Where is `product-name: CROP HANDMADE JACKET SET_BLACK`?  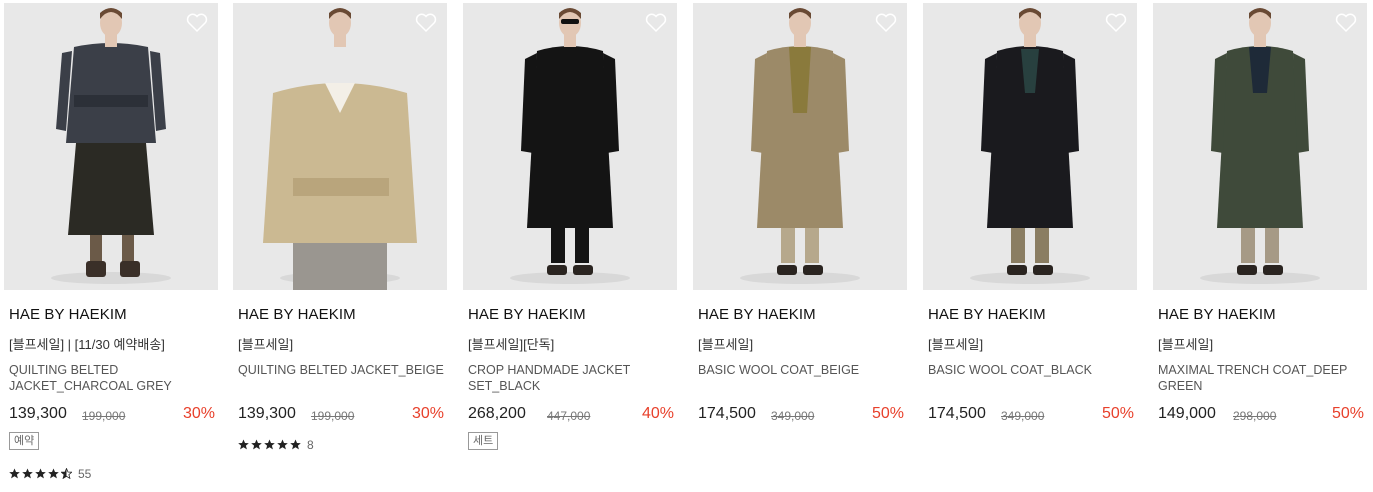
product-name: CROP HANDMADE JACKET SET_BLACK is located at coordinates (571, 378).